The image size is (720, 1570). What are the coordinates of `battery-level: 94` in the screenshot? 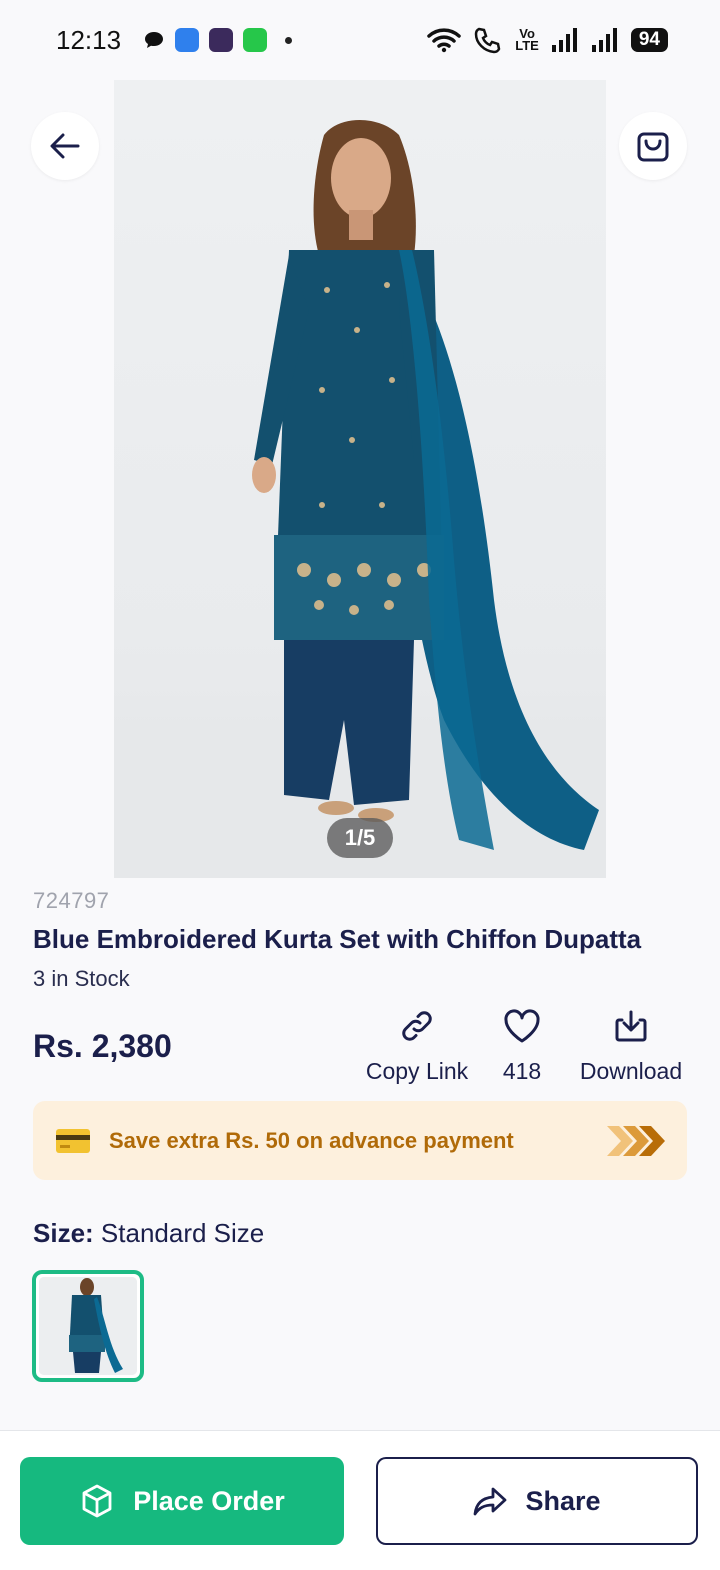 It's located at (649, 40).